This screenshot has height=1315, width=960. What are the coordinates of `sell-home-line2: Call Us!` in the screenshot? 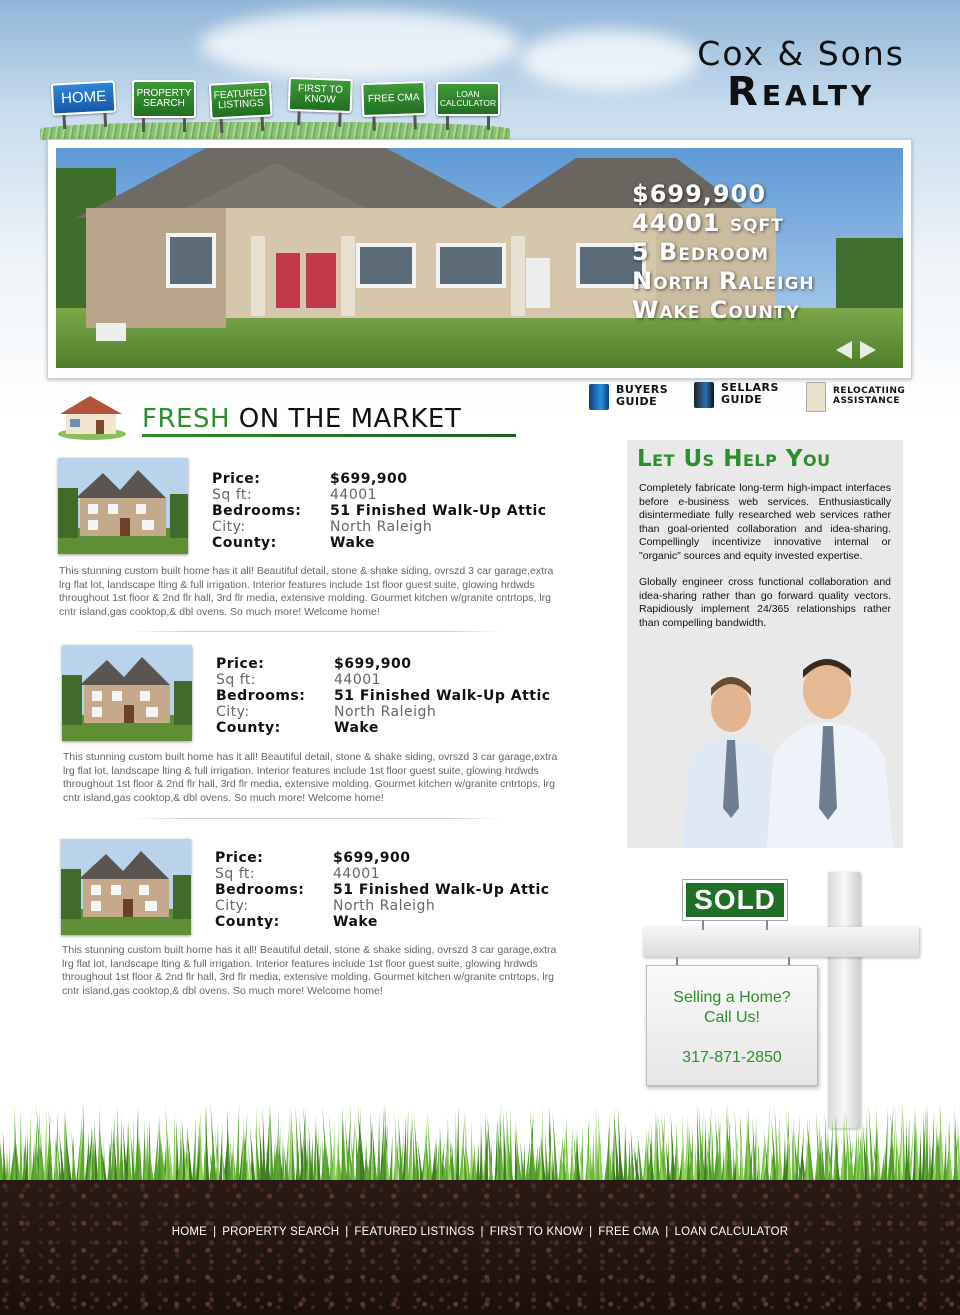 It's located at (731, 1017).